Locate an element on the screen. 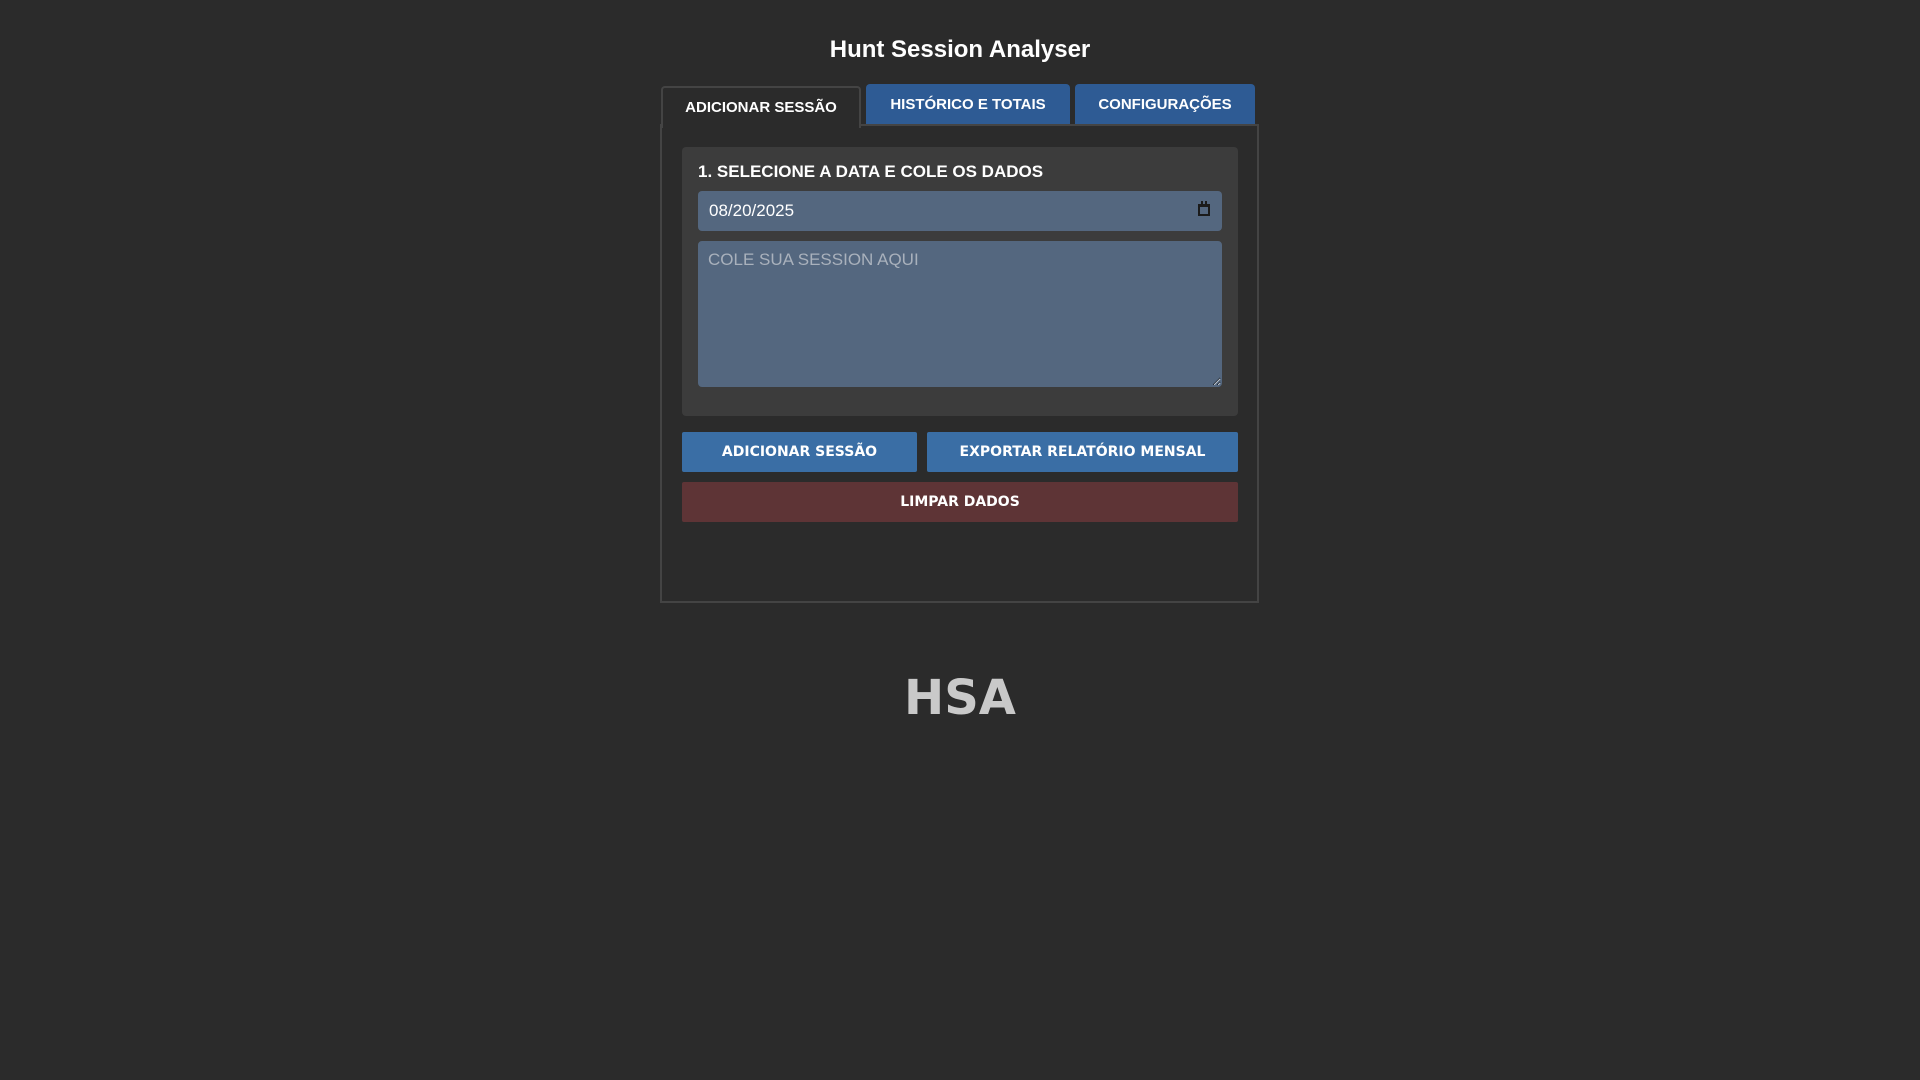  tab-history-totals: HISTÓRICO E TOTAIS is located at coordinates (968, 105).